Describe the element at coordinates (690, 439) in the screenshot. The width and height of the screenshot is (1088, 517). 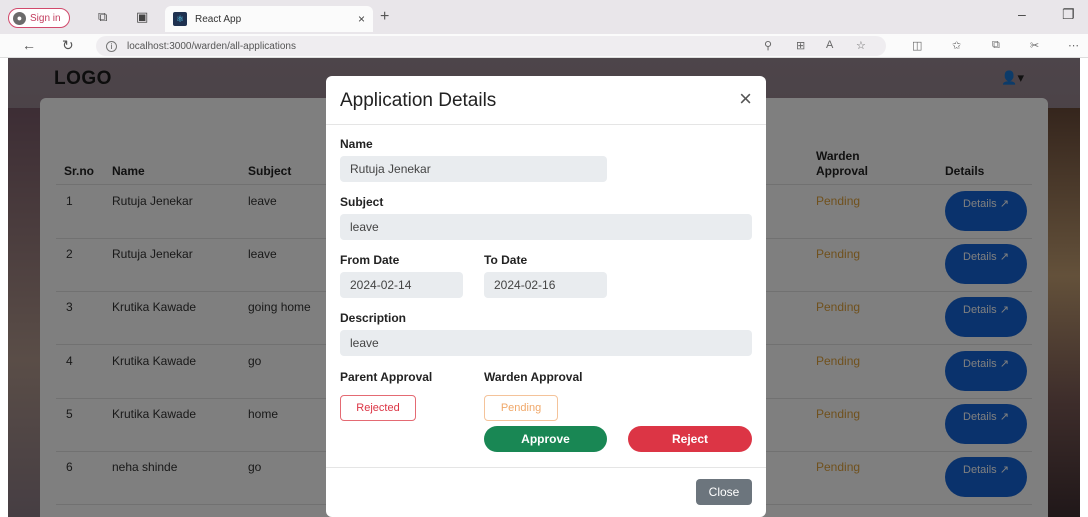
I see `reject-button: Reject` at that location.